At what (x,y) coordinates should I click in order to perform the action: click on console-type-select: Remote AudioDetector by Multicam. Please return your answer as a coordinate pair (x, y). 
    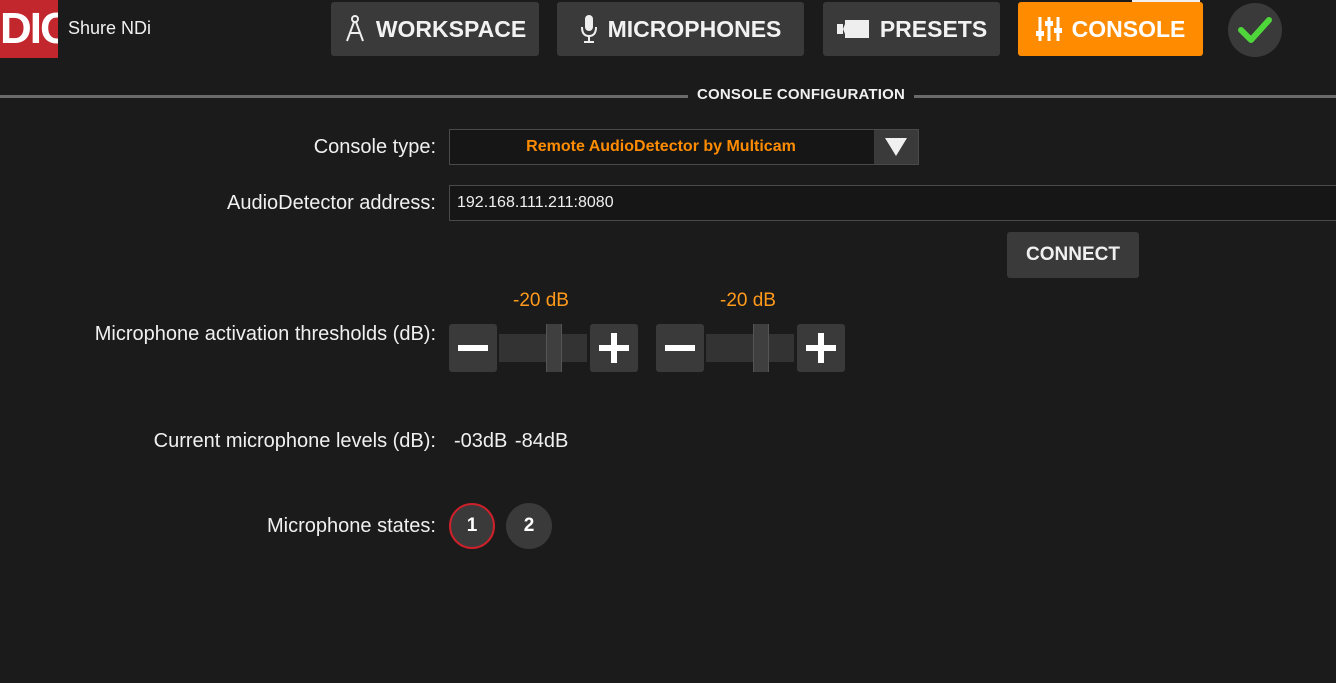
    Looking at the image, I should click on (684, 147).